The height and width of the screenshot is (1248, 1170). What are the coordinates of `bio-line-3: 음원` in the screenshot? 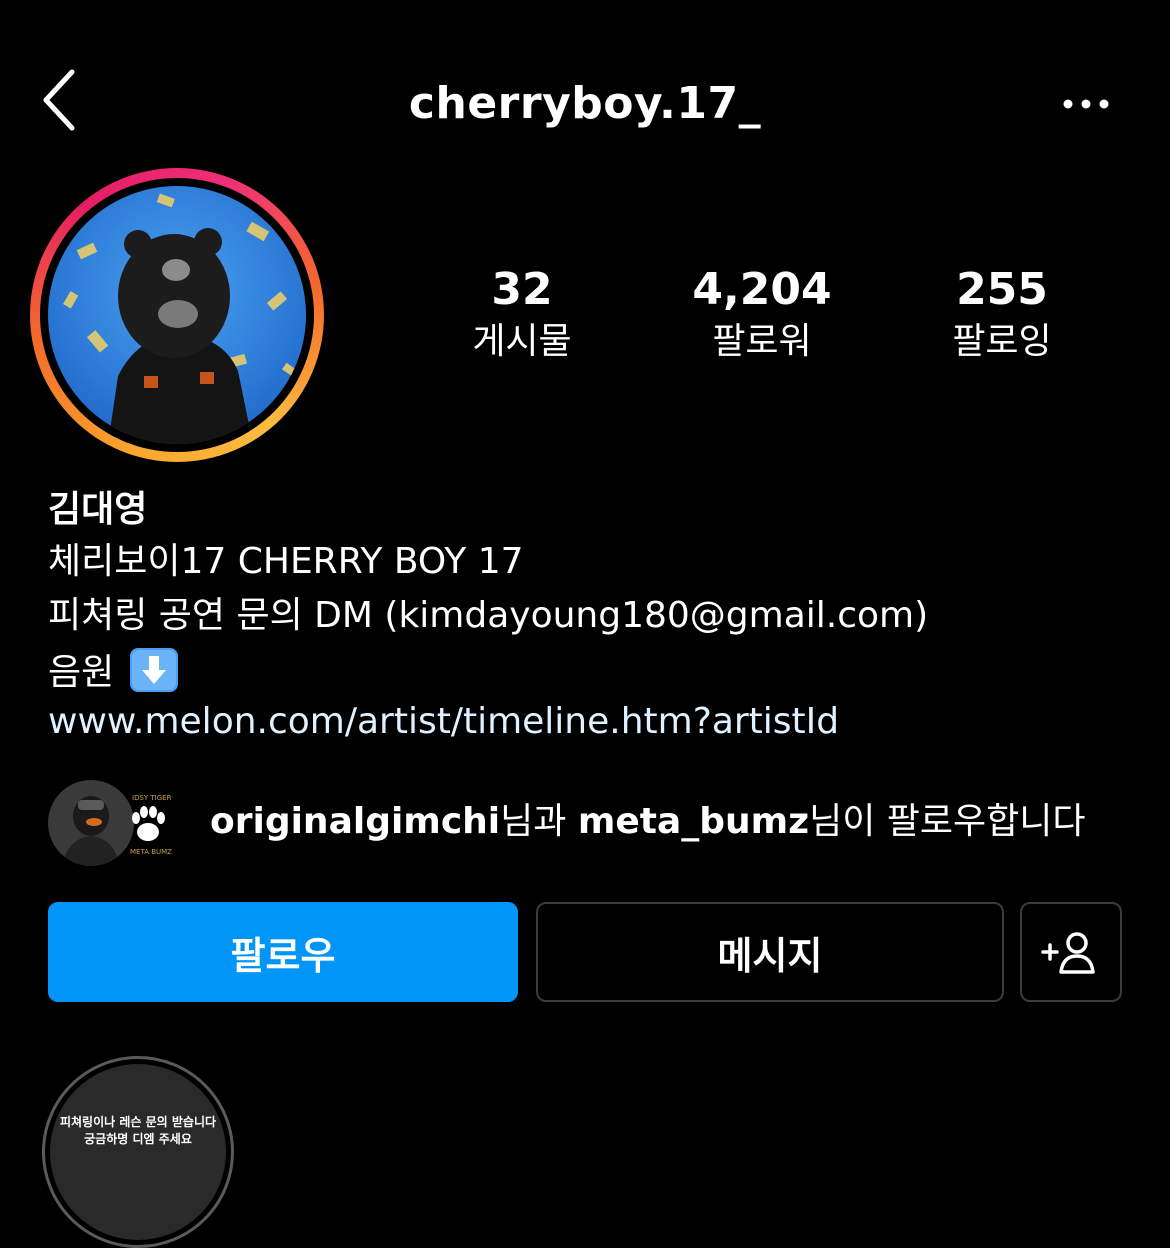 It's located at (114, 671).